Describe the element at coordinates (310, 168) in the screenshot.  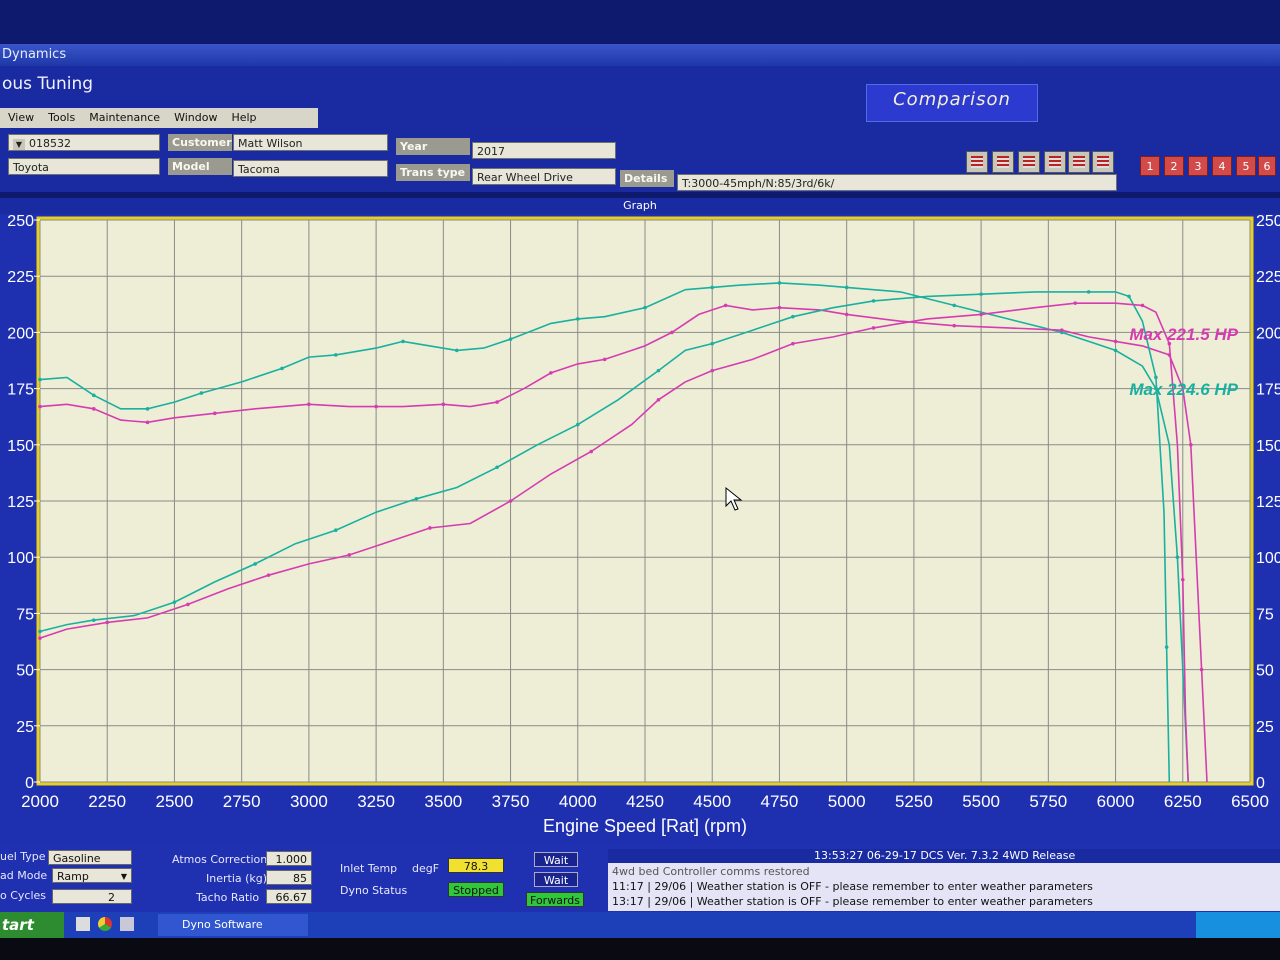
I see `model-field: Tacoma` at that location.